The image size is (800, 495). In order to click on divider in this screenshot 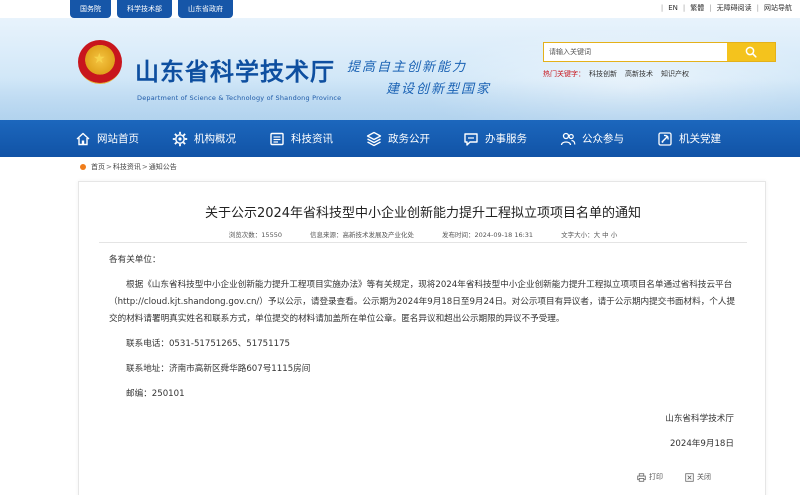, I will do `click(423, 242)`.